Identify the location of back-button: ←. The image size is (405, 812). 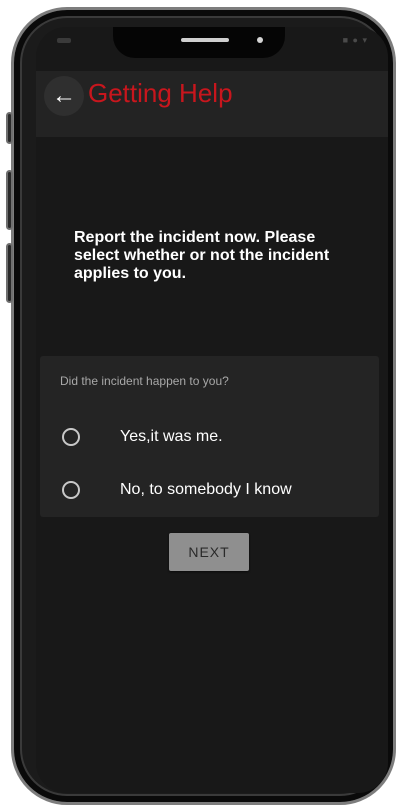
(64, 96).